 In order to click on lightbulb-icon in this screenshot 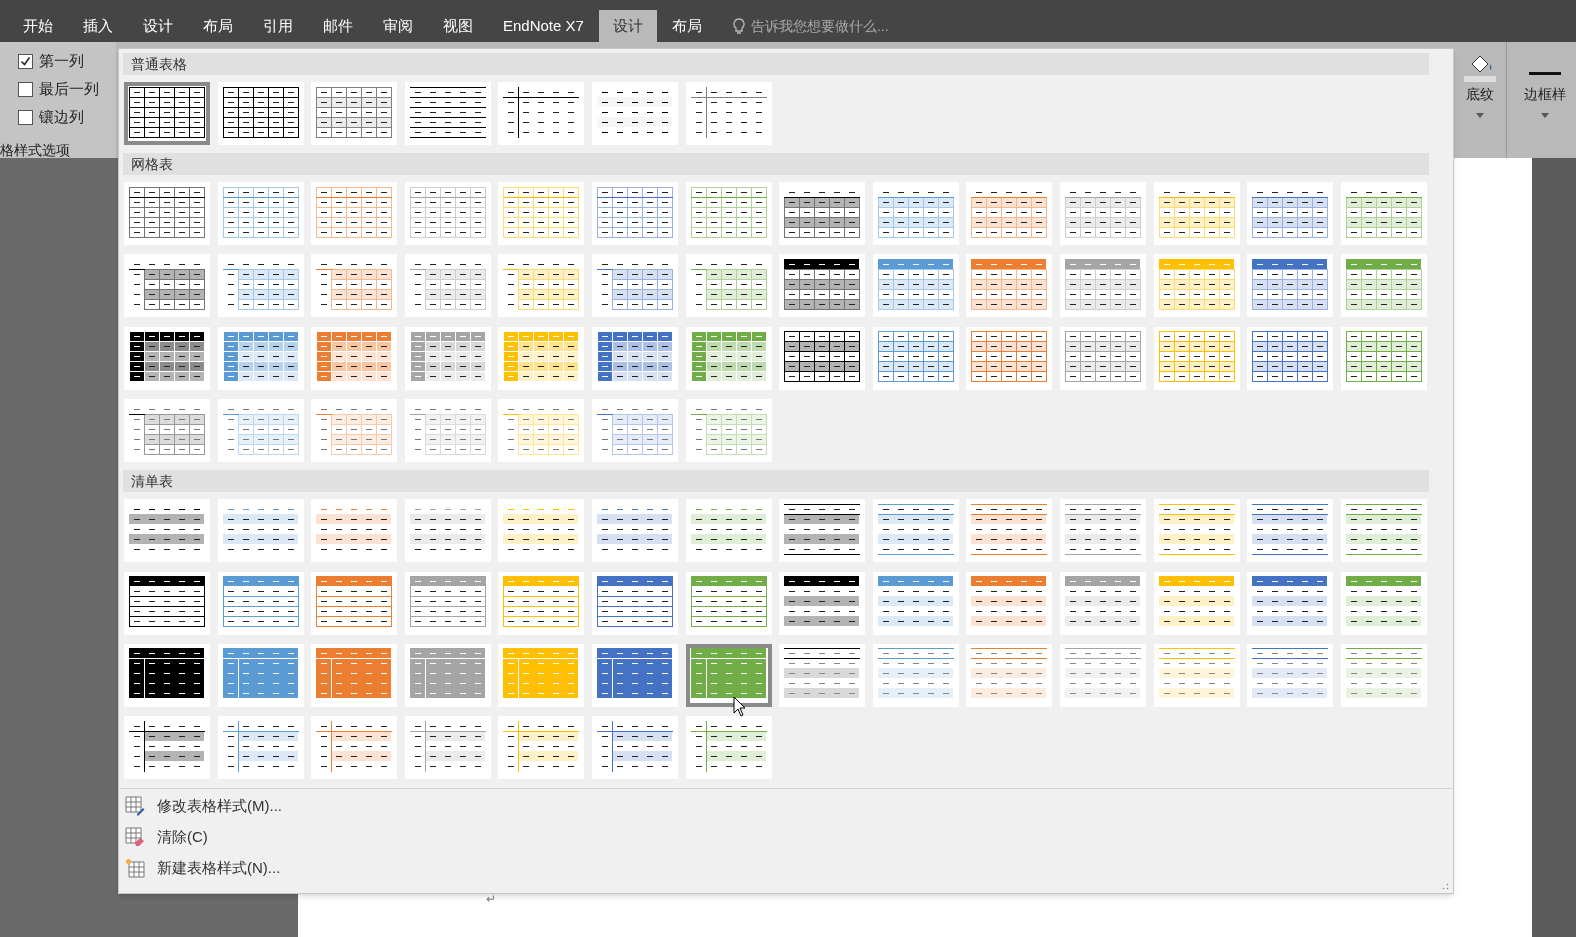, I will do `click(738, 26)`.